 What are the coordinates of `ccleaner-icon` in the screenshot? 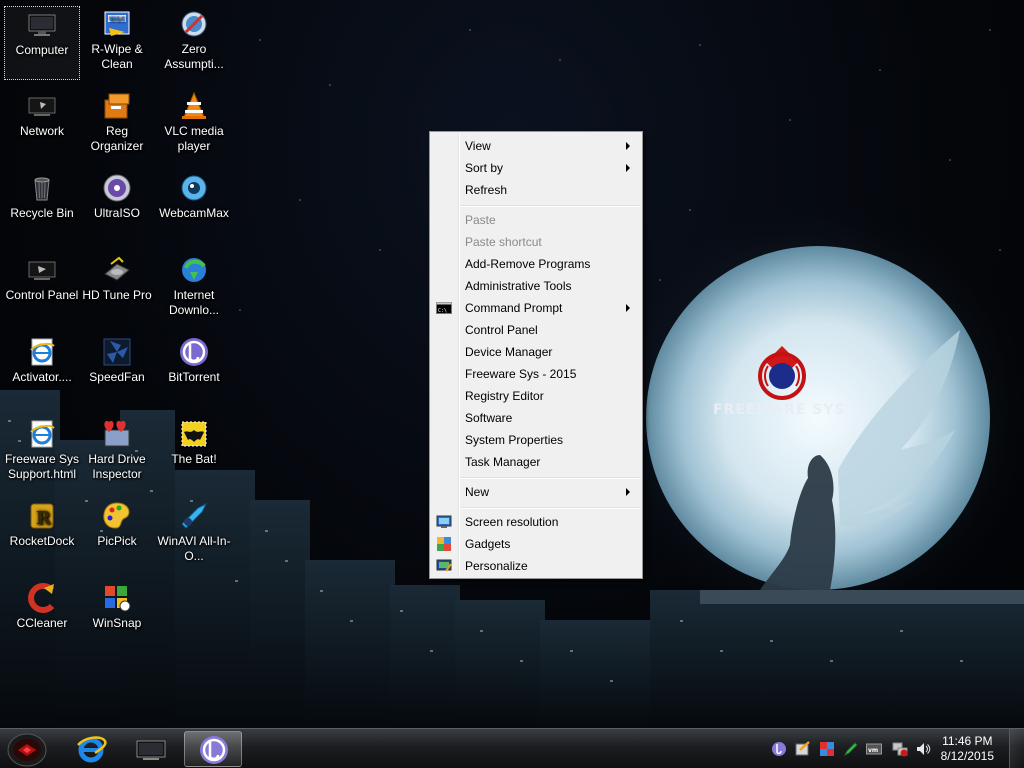 It's located at (41, 598).